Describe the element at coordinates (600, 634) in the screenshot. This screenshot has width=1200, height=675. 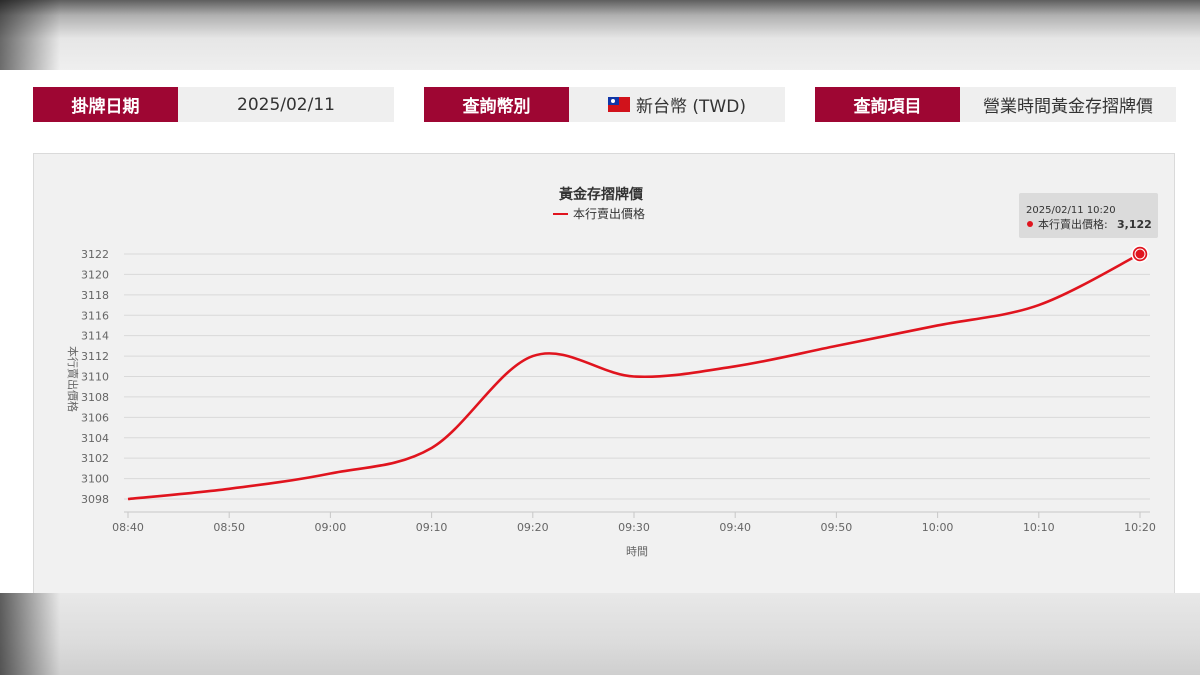
I see `bottom-frame` at that location.